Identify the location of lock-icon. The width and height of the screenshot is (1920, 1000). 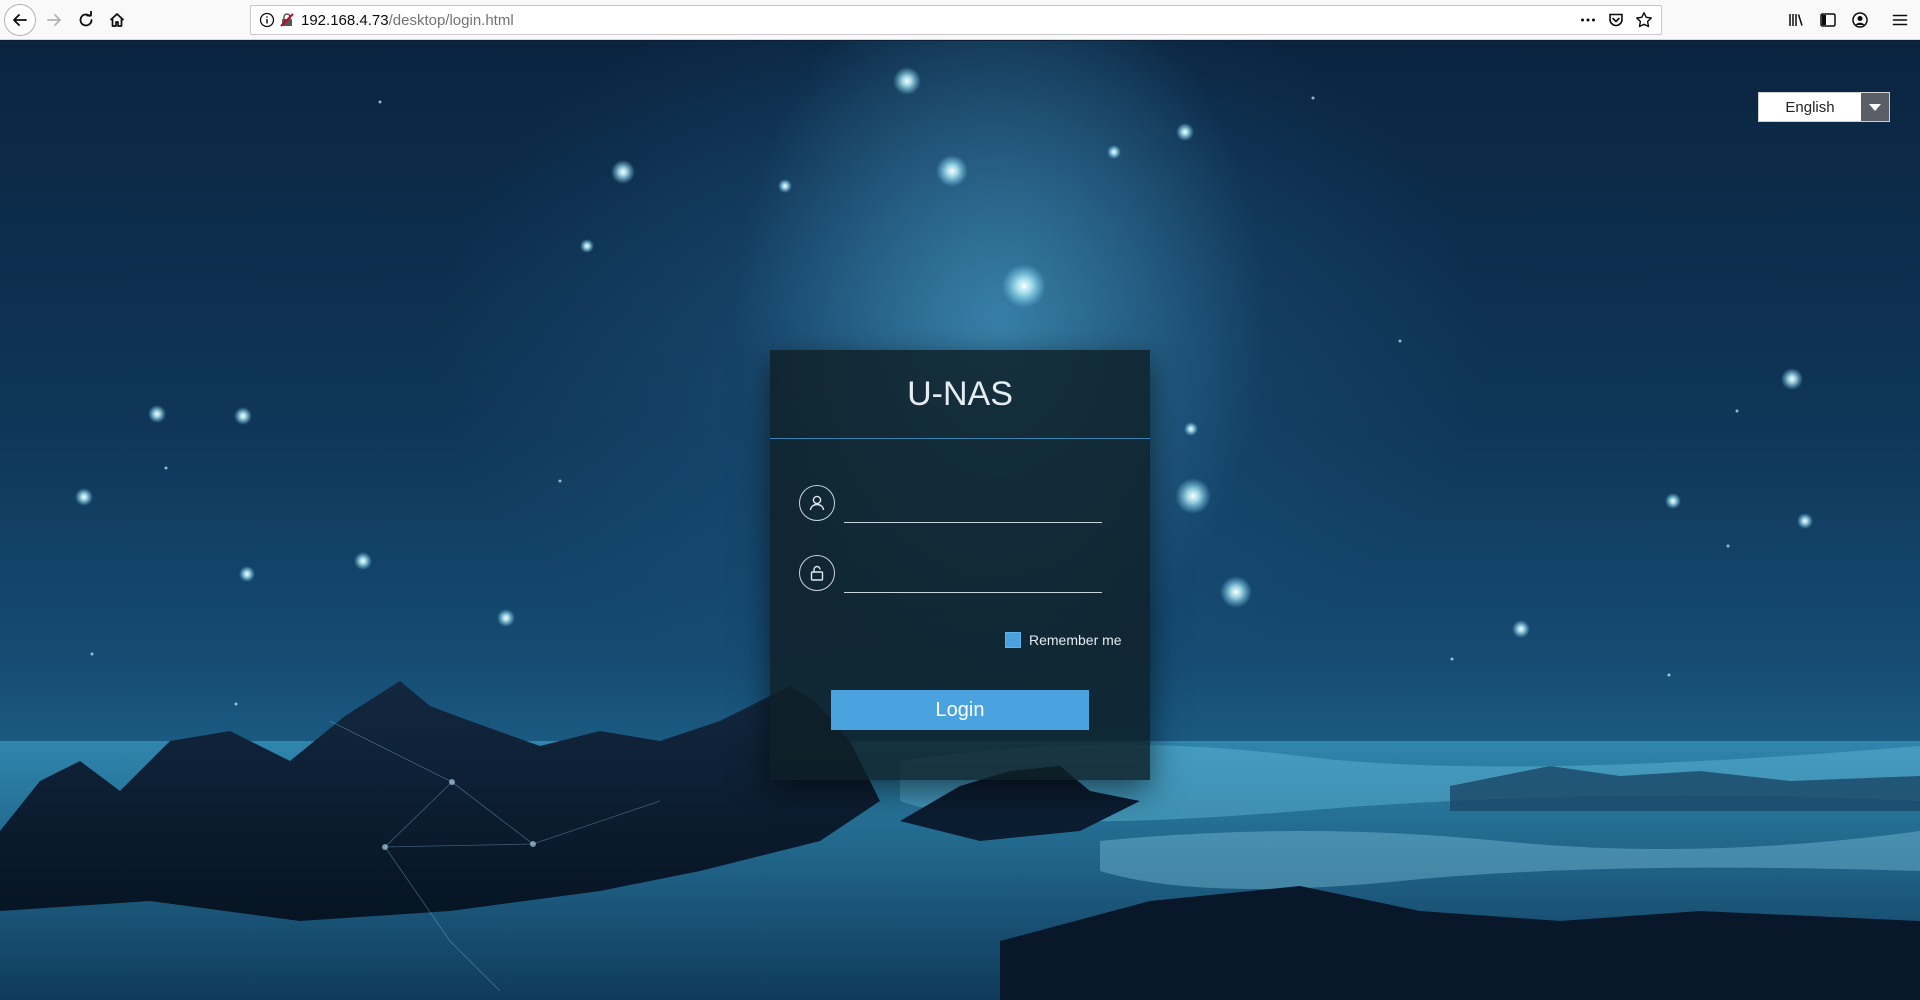
(817, 573).